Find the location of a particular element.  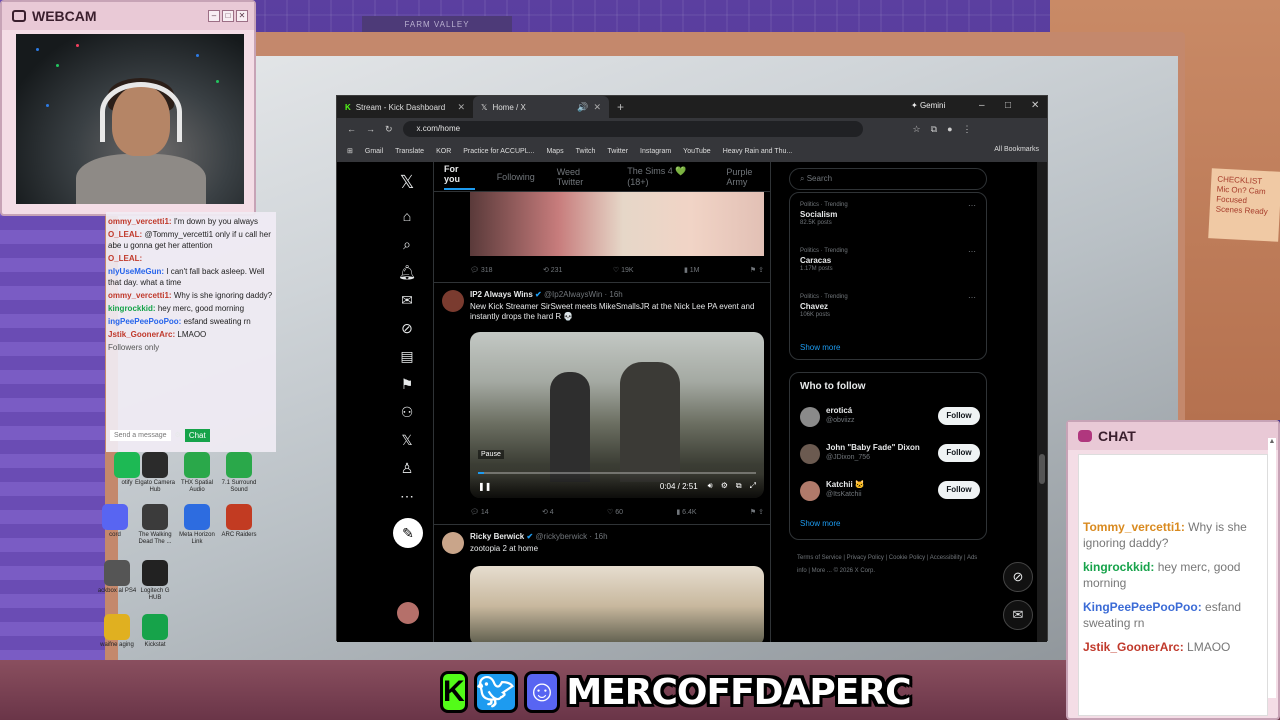

back-icon: ← is located at coordinates (351, 129).